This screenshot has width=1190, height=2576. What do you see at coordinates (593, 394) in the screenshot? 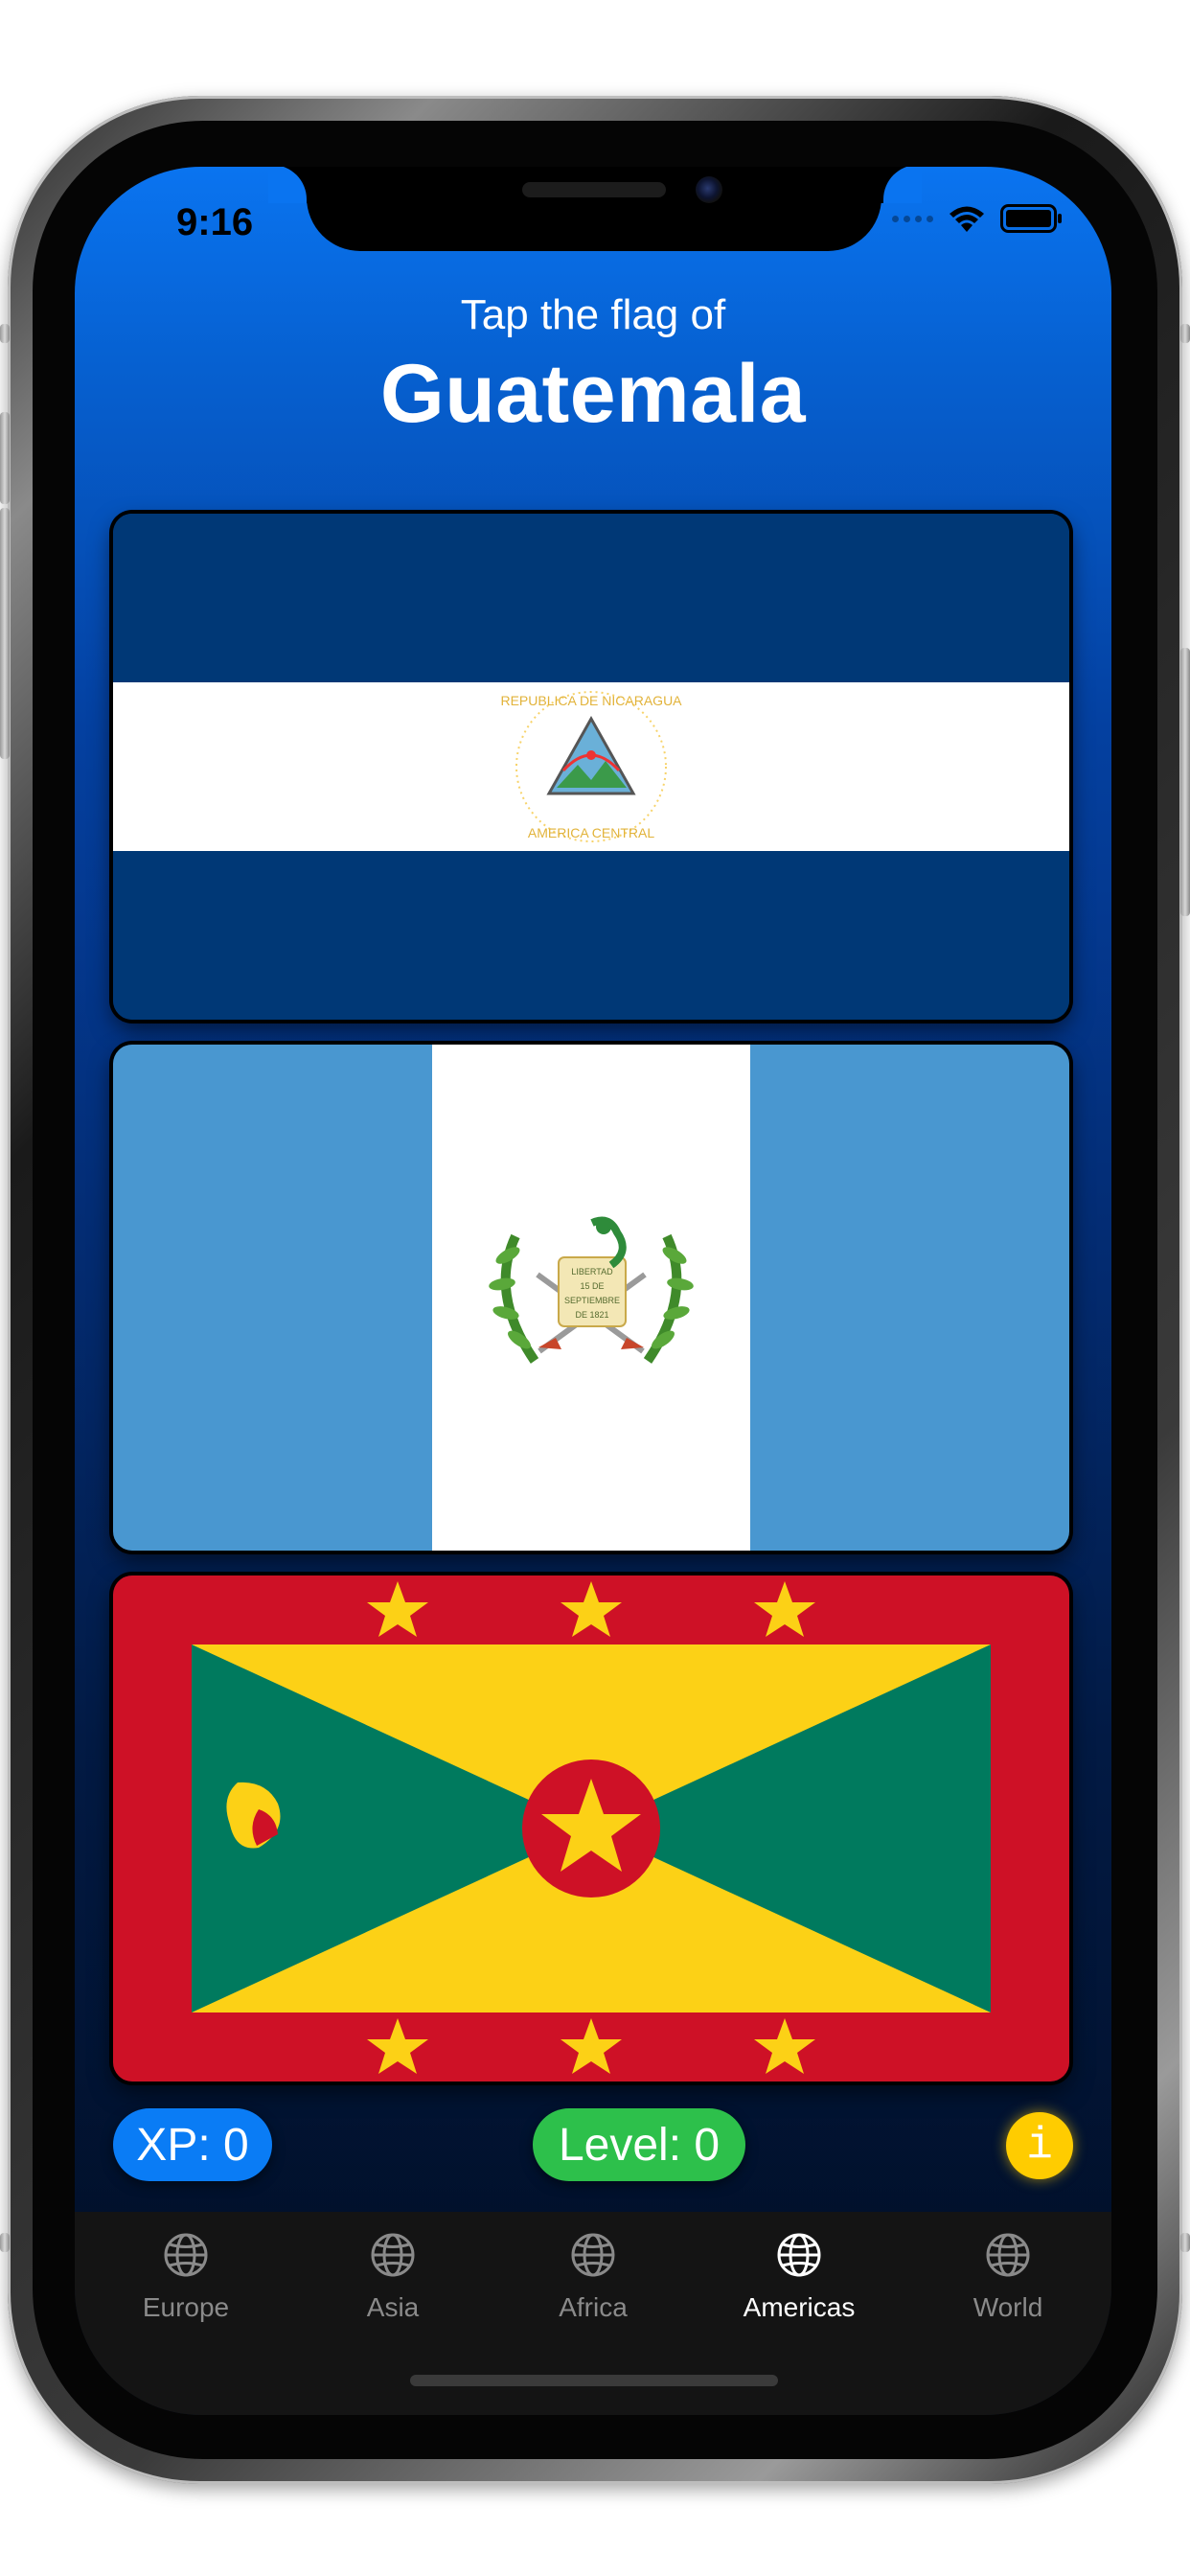
I see `target-country-title: Guatemala` at bounding box center [593, 394].